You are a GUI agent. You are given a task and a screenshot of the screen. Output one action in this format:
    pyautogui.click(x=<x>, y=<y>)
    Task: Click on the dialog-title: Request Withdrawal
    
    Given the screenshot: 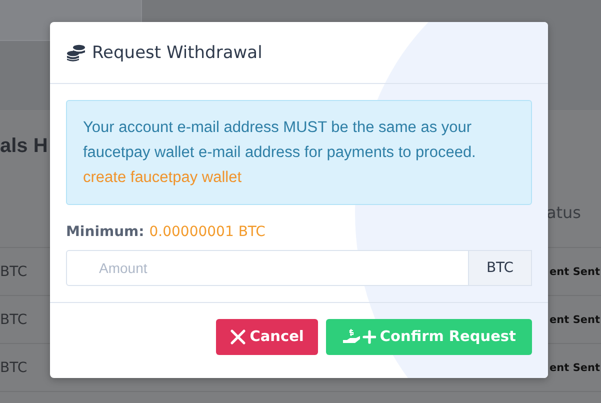 What is the action you would take?
    pyautogui.click(x=177, y=52)
    